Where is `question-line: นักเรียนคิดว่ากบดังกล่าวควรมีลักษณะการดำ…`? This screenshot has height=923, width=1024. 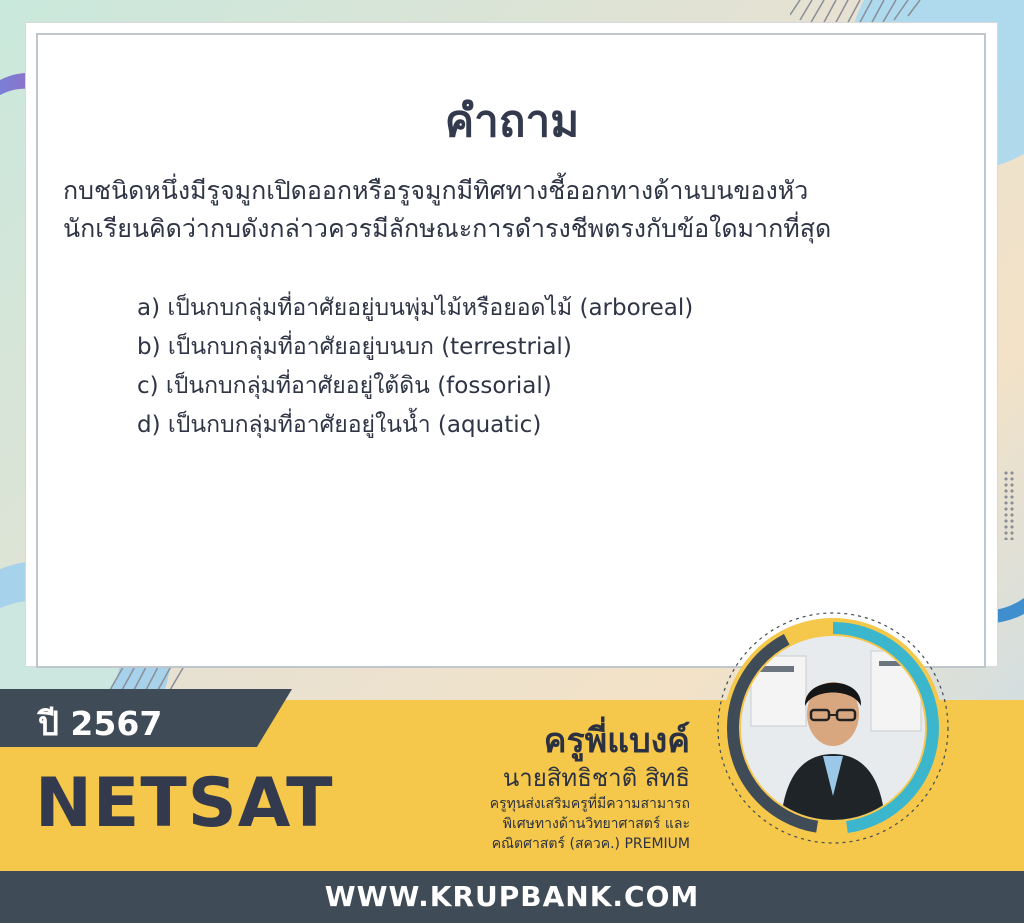 question-line: นักเรียนคิดว่ากบดังกล่าวควรมีลักษณะการดำ… is located at coordinates (447, 228).